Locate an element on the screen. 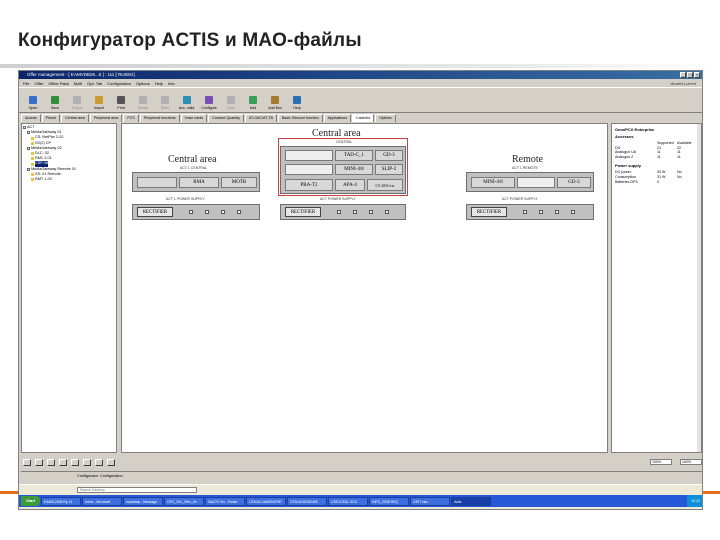  board-label: GD-3 is located at coordinates (389, 155).